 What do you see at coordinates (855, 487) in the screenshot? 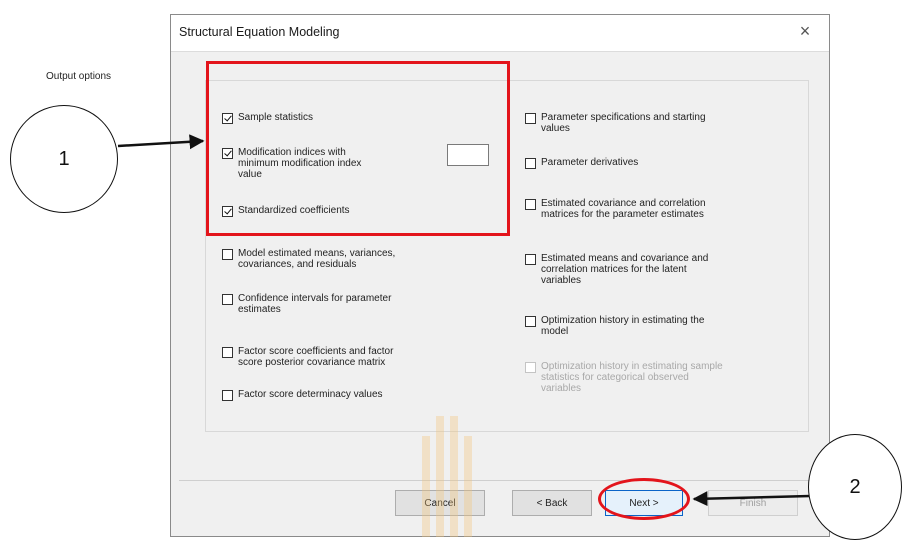
I see `callout-two: 2` at bounding box center [855, 487].